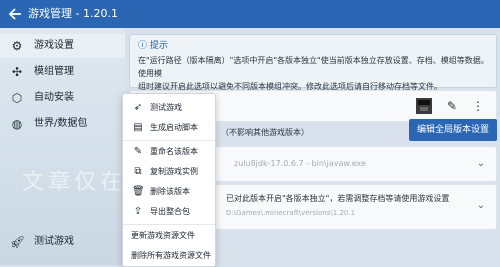 This screenshot has height=267, width=500. Describe the element at coordinates (138, 151) in the screenshot. I see `pencil-icon: ✎` at that location.